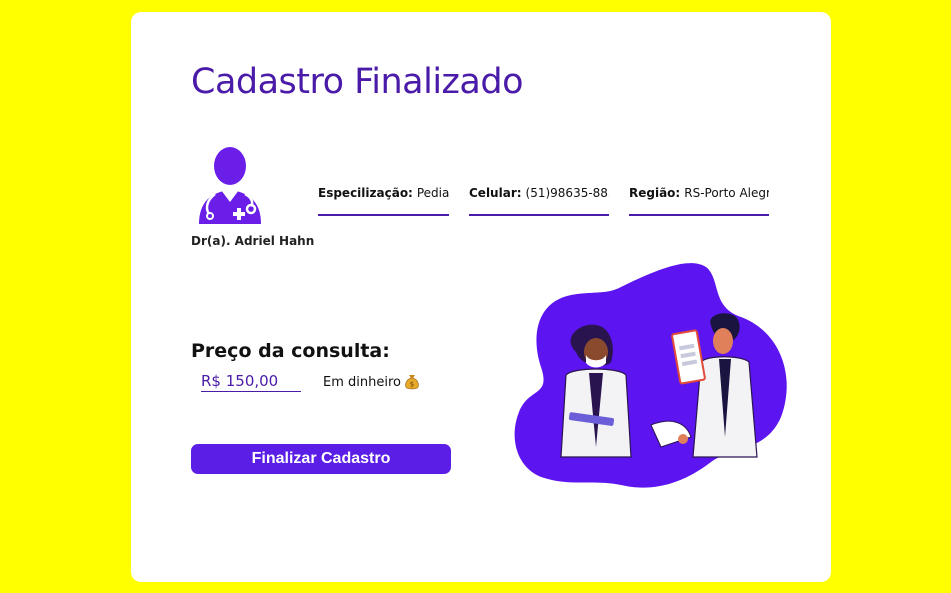  What do you see at coordinates (432, 193) in the screenshot?
I see `specialization-value: Pediatra` at bounding box center [432, 193].